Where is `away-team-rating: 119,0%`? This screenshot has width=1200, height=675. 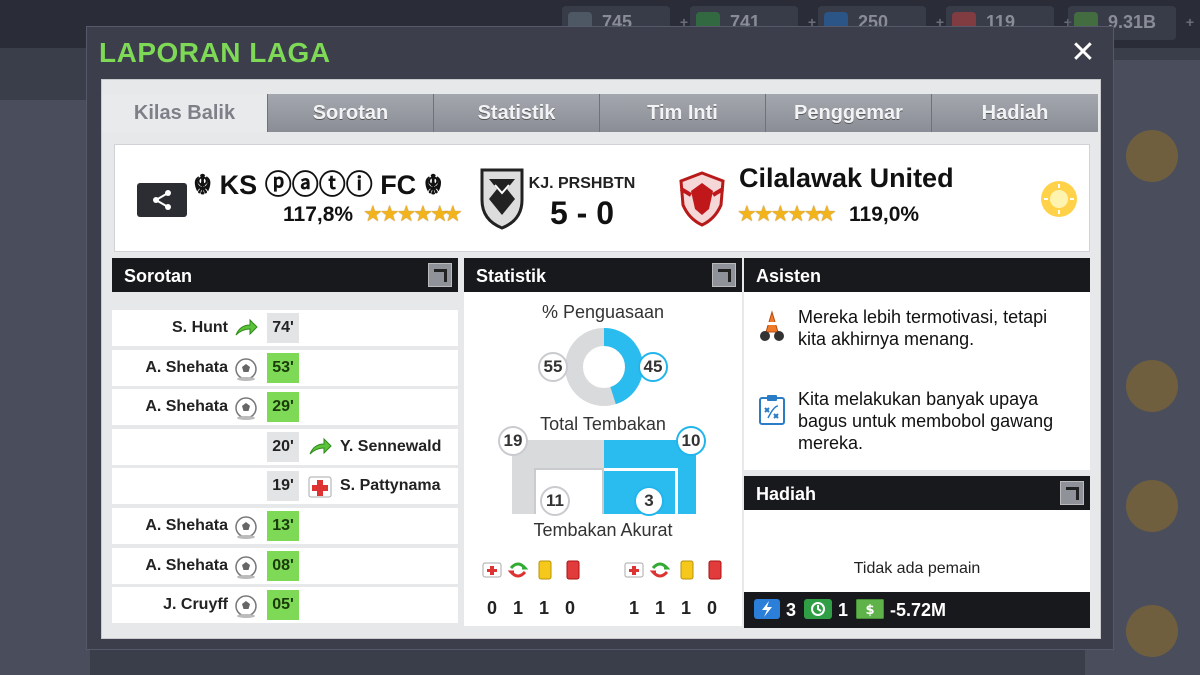
away-team-rating: 119,0% is located at coordinates (884, 214).